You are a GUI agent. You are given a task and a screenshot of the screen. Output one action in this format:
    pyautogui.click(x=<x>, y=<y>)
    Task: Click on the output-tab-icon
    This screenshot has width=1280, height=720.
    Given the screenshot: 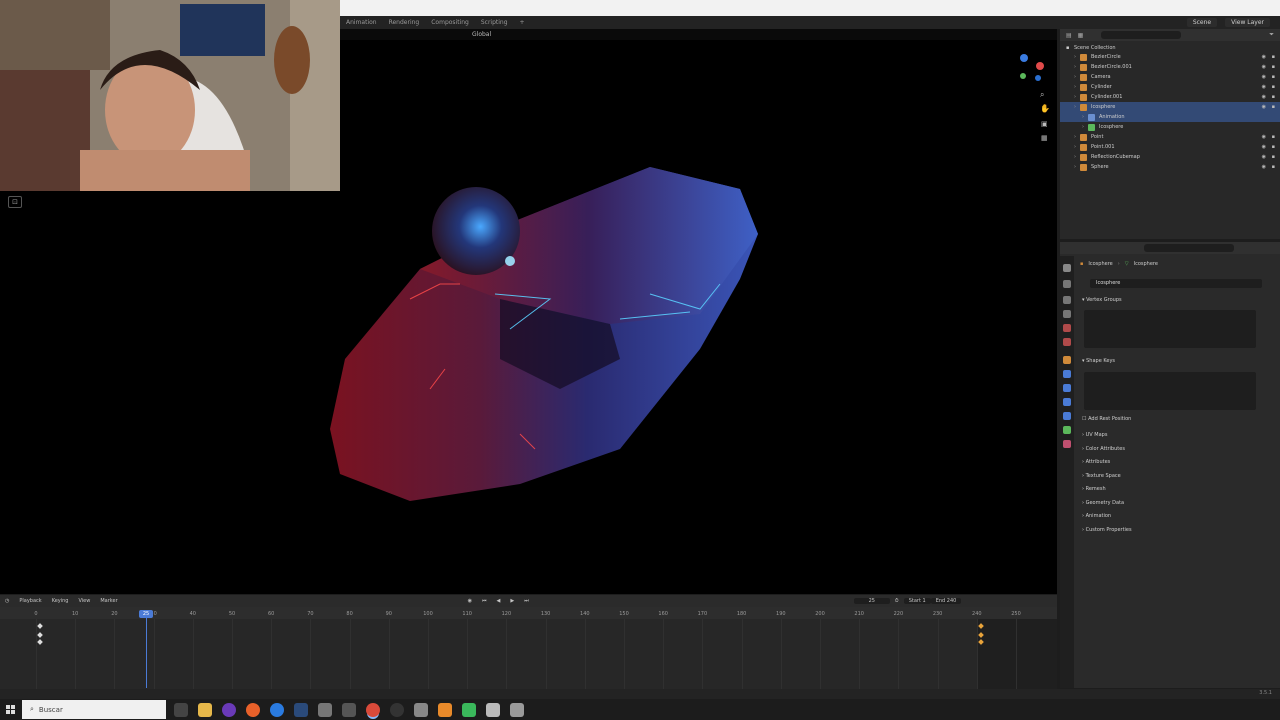 What is the action you would take?
    pyautogui.click(x=1067, y=300)
    